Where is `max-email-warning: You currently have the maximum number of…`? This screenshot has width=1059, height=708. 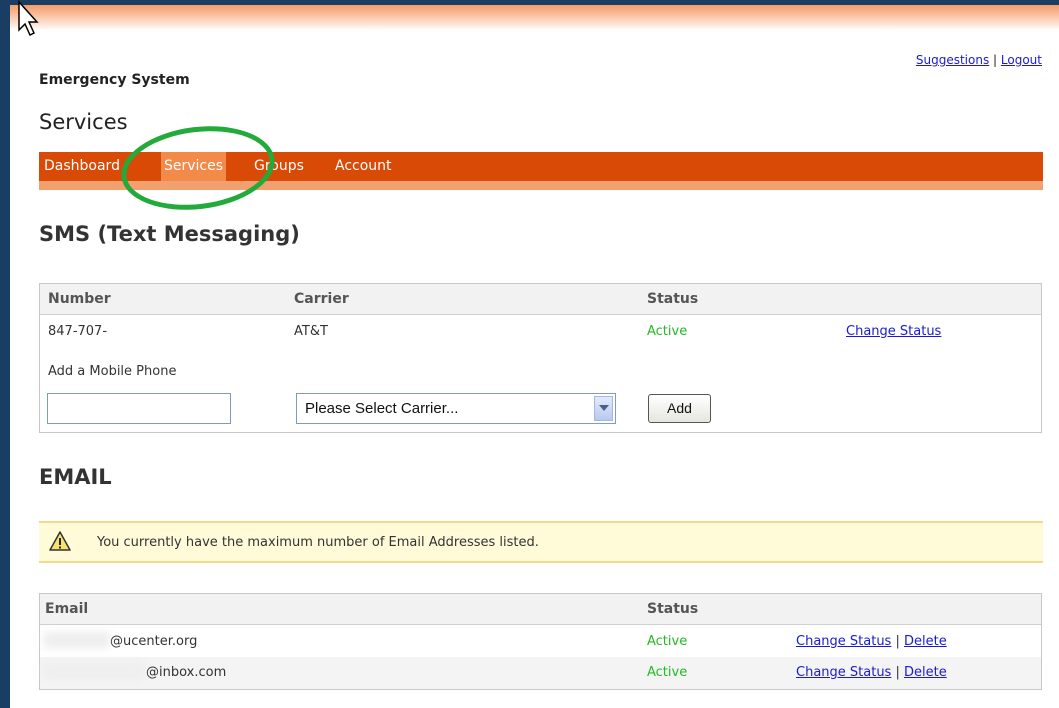 max-email-warning: You currently have the maximum number of… is located at coordinates (541, 542).